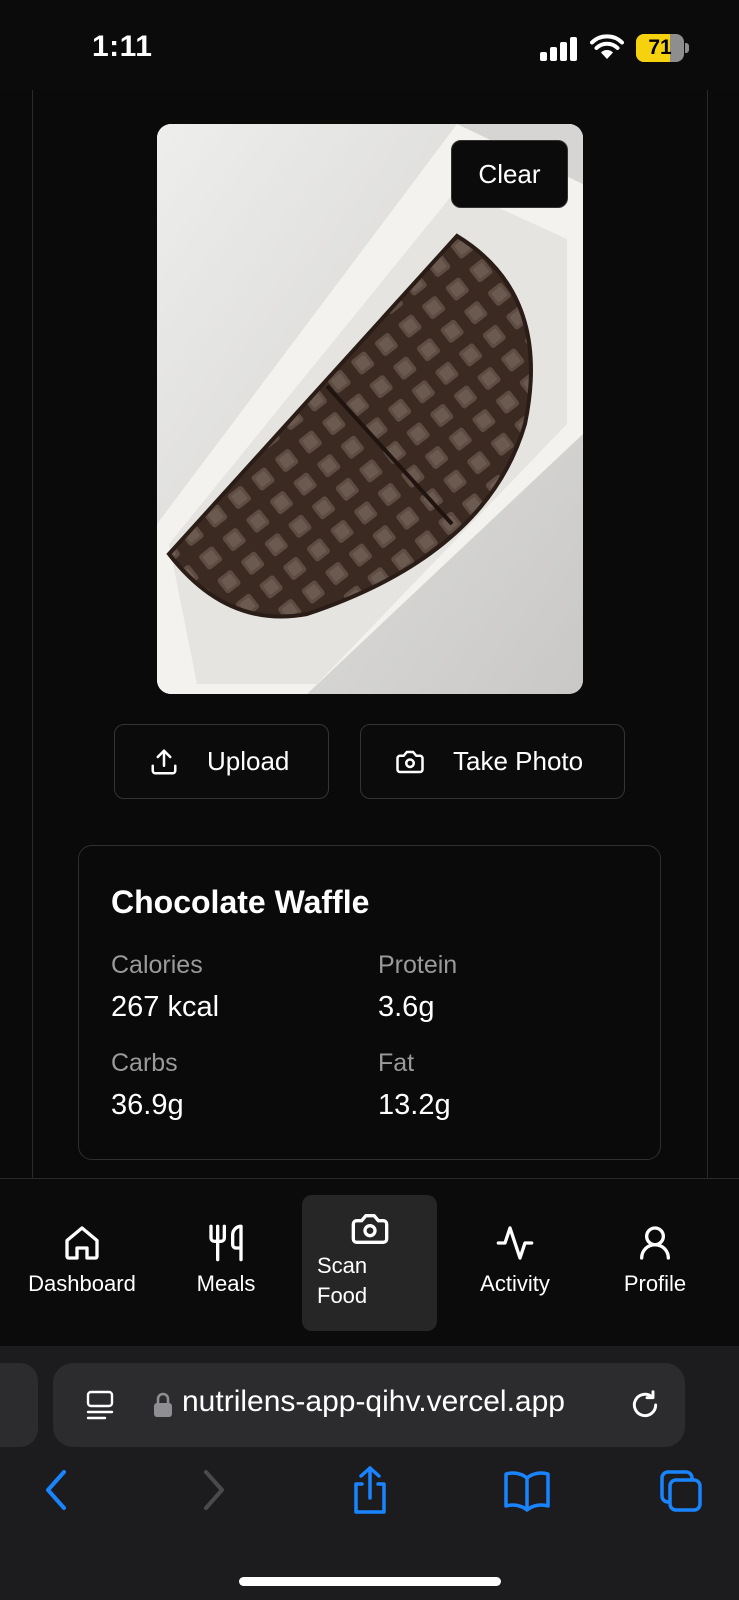 Image resolution: width=739 pixels, height=1600 pixels. Describe the element at coordinates (655, 1263) in the screenshot. I see `nav-item-profile: Profile` at that location.